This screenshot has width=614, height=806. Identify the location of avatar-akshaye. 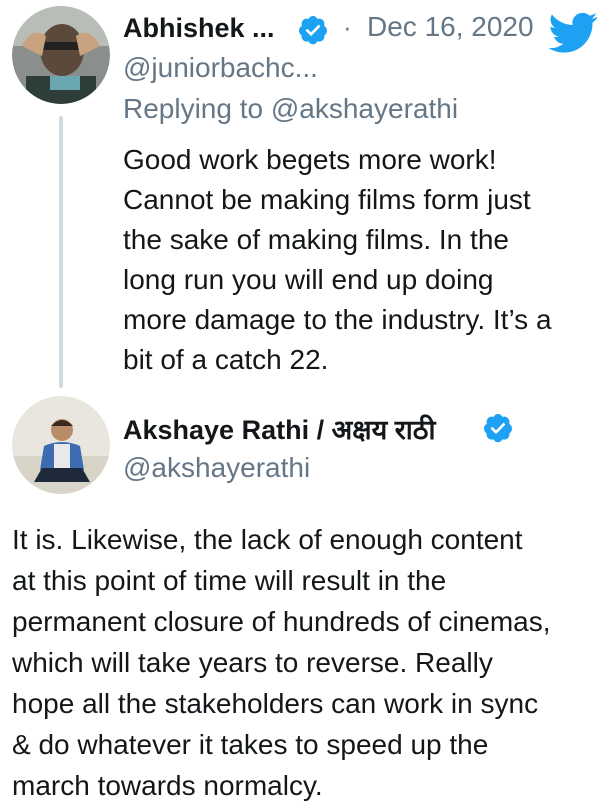
(61, 445).